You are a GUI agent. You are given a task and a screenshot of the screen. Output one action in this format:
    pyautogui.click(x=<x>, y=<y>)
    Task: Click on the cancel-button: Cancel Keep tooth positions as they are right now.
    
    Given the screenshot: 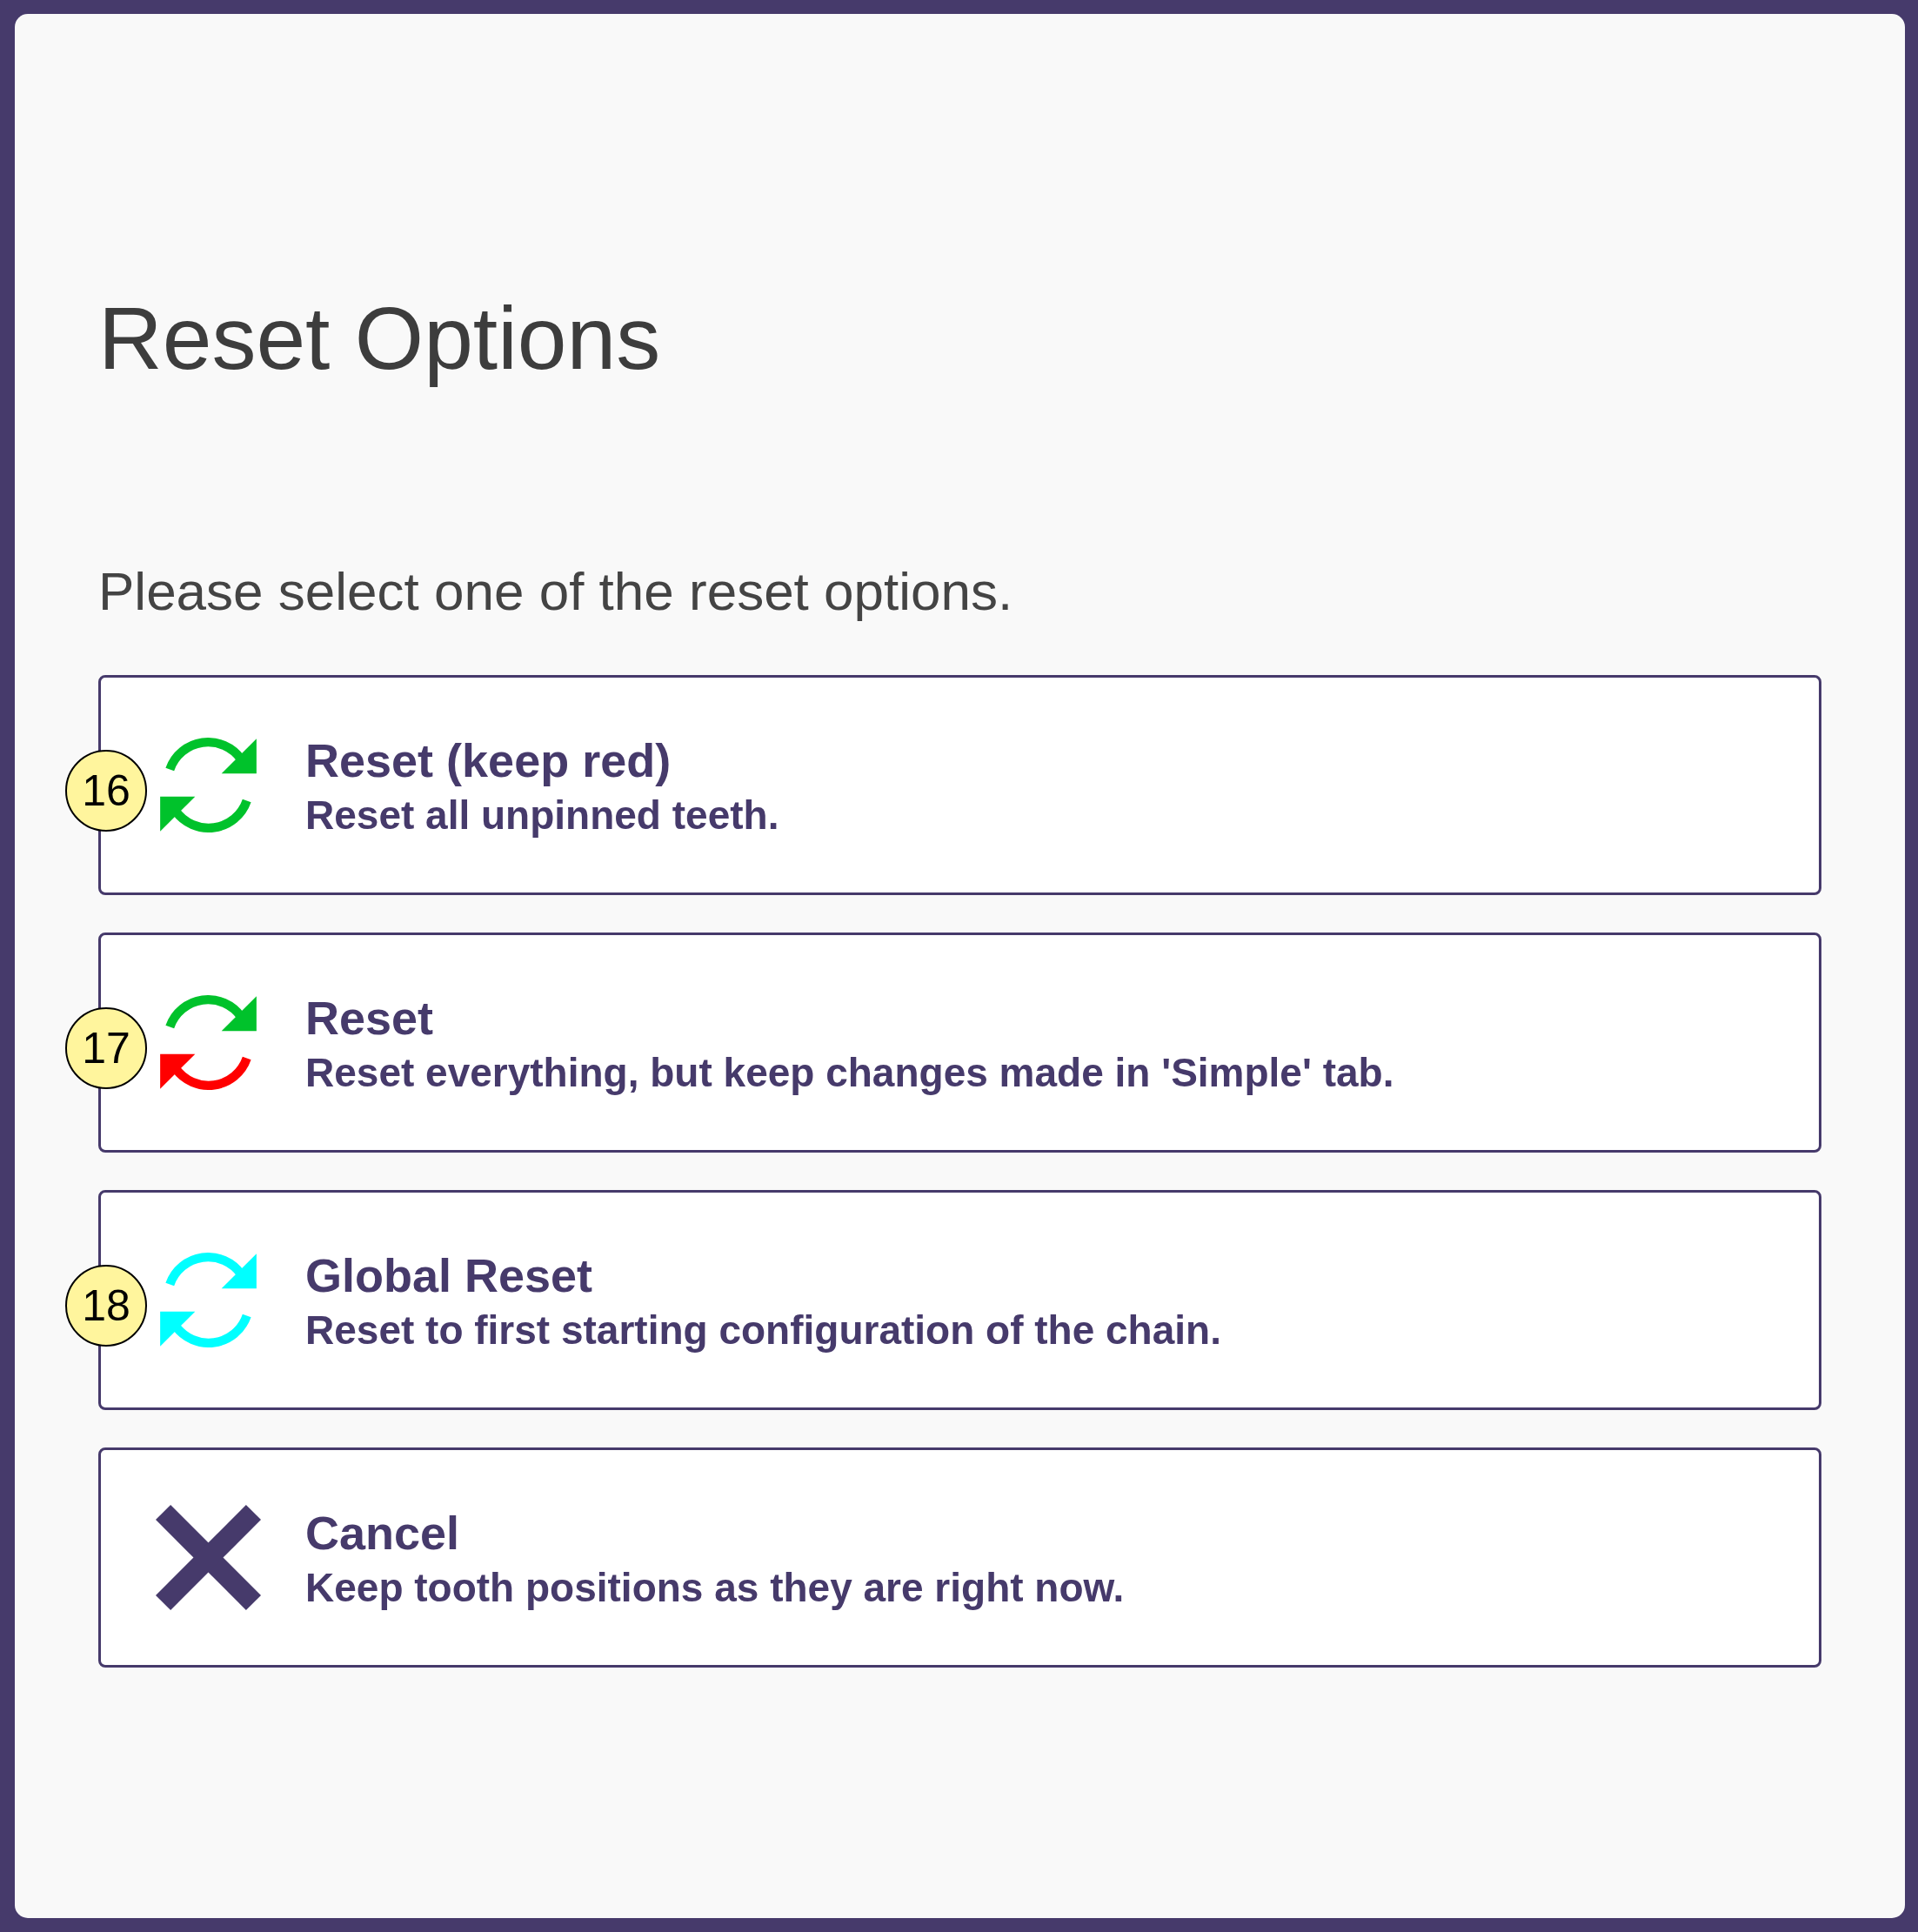 What is the action you would take?
    pyautogui.click(x=959, y=1557)
    